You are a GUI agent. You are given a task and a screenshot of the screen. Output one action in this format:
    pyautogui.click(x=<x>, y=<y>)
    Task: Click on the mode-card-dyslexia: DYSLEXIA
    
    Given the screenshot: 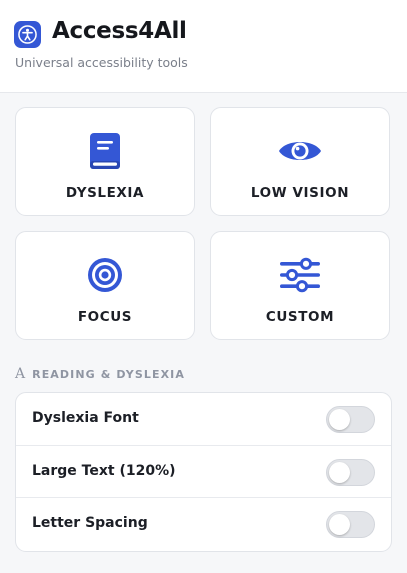 What is the action you would take?
    pyautogui.click(x=105, y=161)
    